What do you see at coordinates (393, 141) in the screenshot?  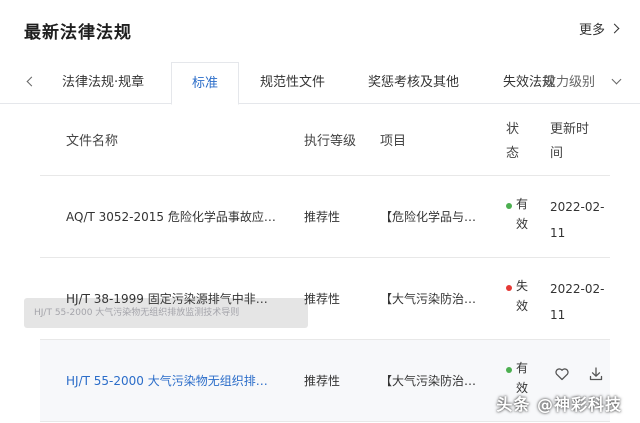 I see `column-header-project: 项目` at bounding box center [393, 141].